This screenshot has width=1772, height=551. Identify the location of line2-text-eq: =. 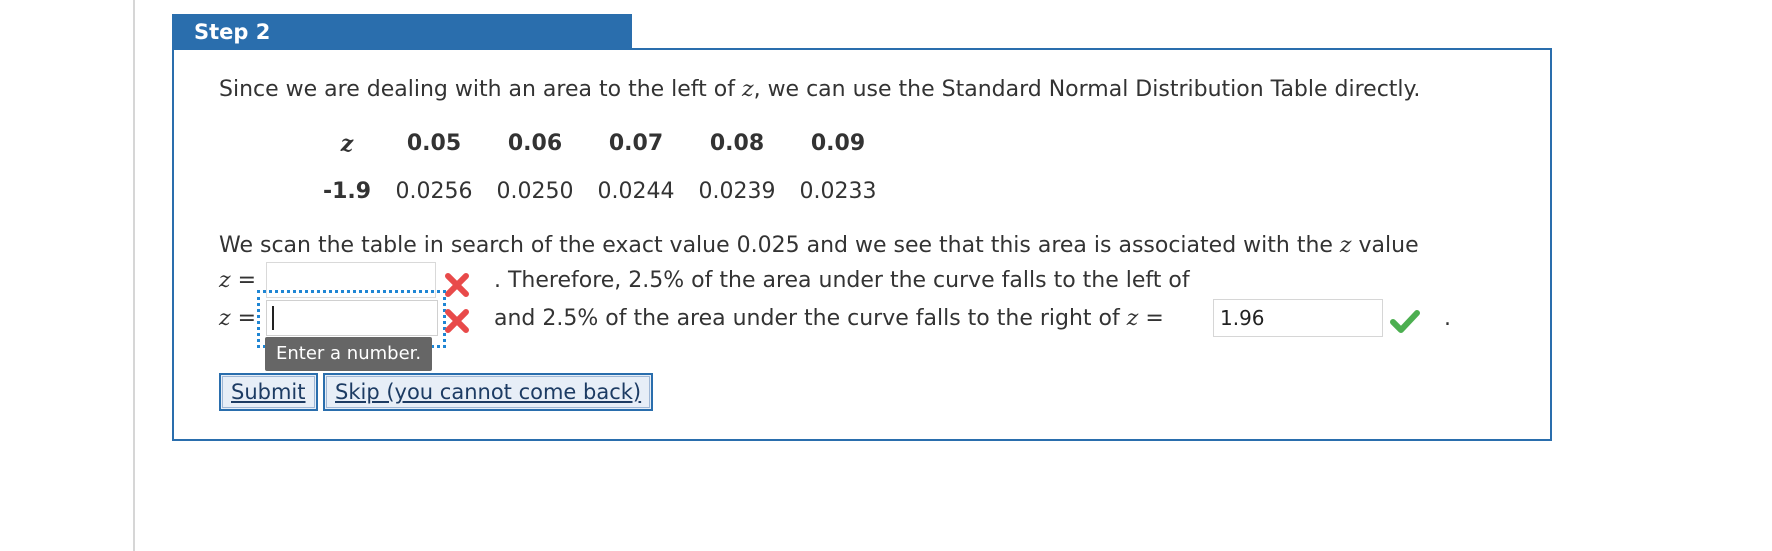
(1151, 318).